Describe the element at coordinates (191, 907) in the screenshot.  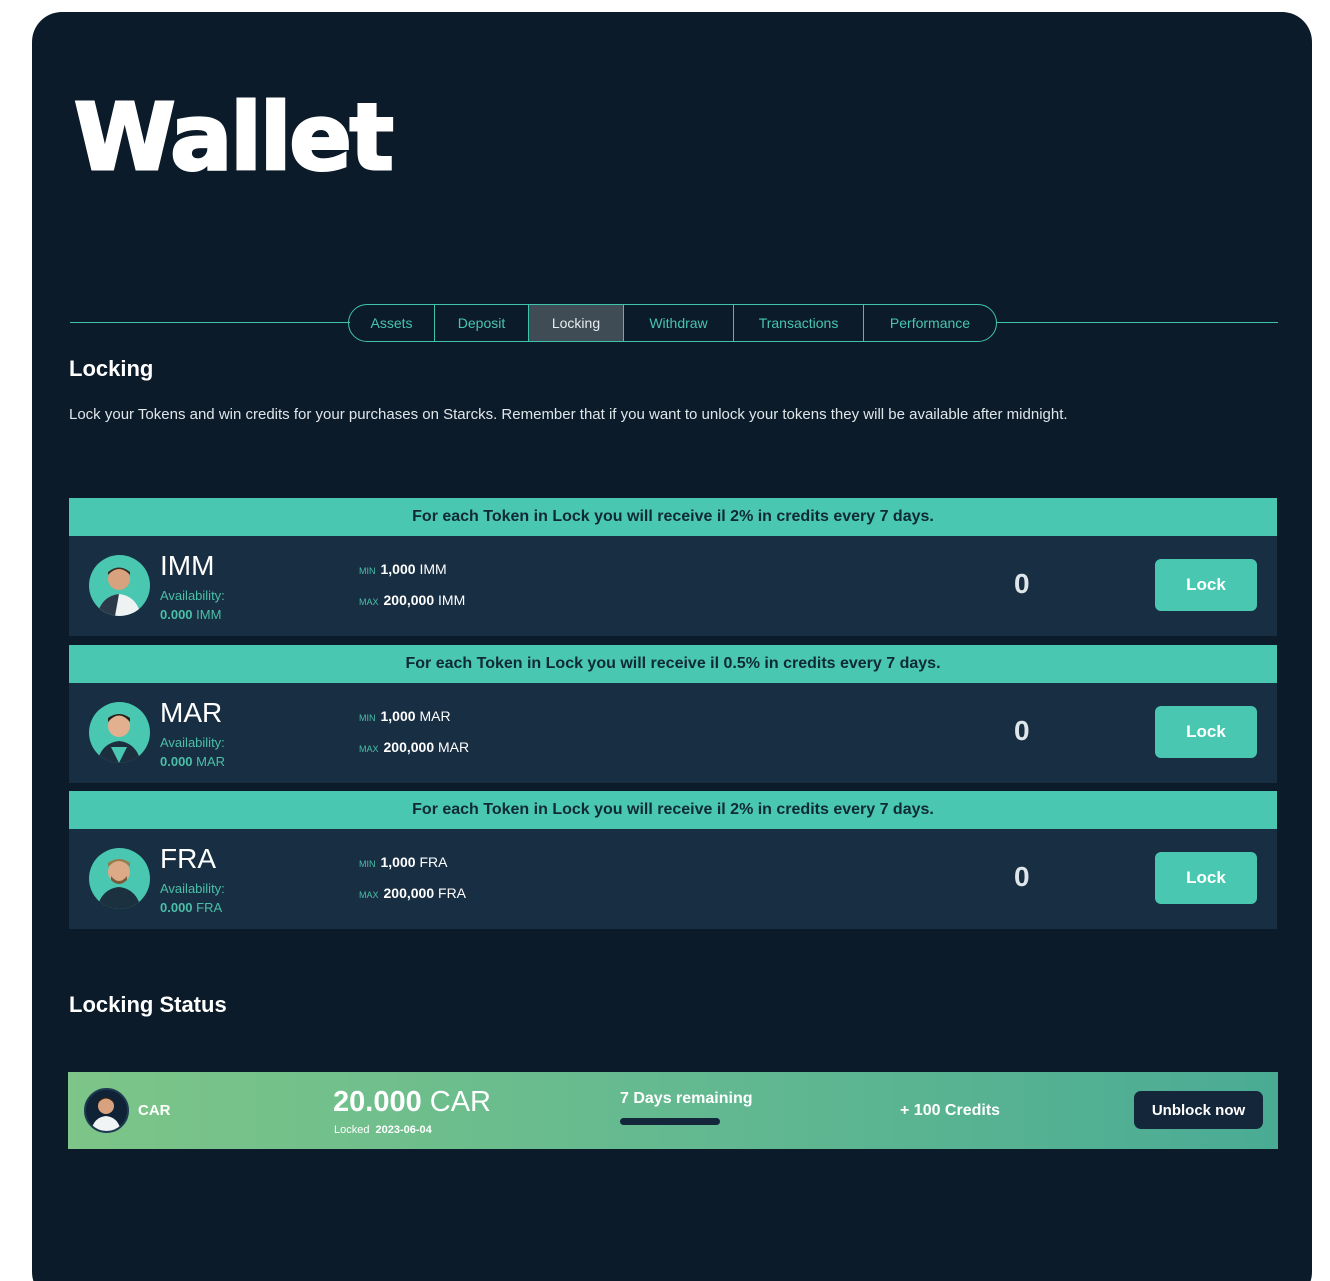
I see `availability-value: 0.000 FRA` at that location.